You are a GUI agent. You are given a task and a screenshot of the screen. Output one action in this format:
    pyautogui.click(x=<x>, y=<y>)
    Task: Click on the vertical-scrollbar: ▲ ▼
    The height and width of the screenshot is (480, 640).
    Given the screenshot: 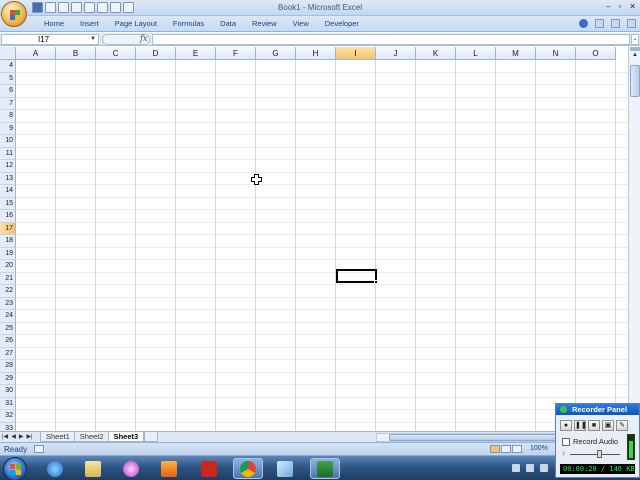 What is the action you would take?
    pyautogui.click(x=634, y=239)
    